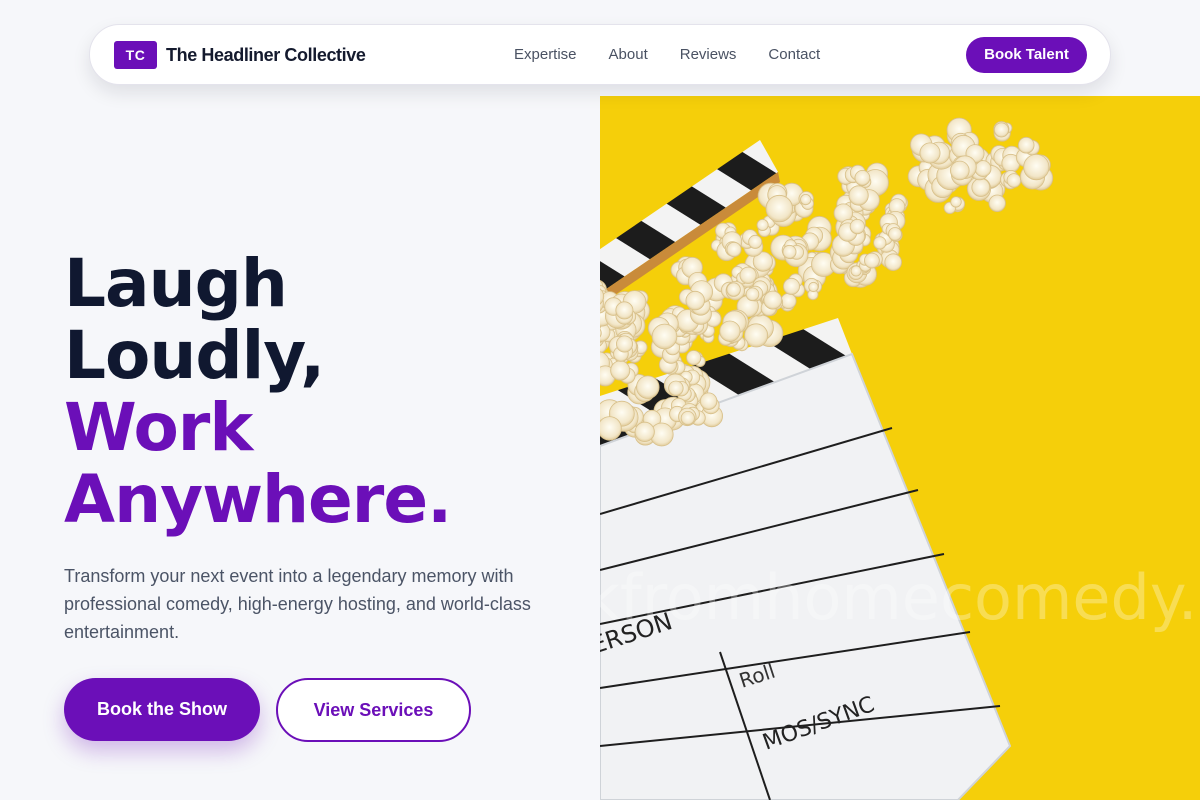  Describe the element at coordinates (135, 55) in the screenshot. I see `logo-badge: TC` at that location.